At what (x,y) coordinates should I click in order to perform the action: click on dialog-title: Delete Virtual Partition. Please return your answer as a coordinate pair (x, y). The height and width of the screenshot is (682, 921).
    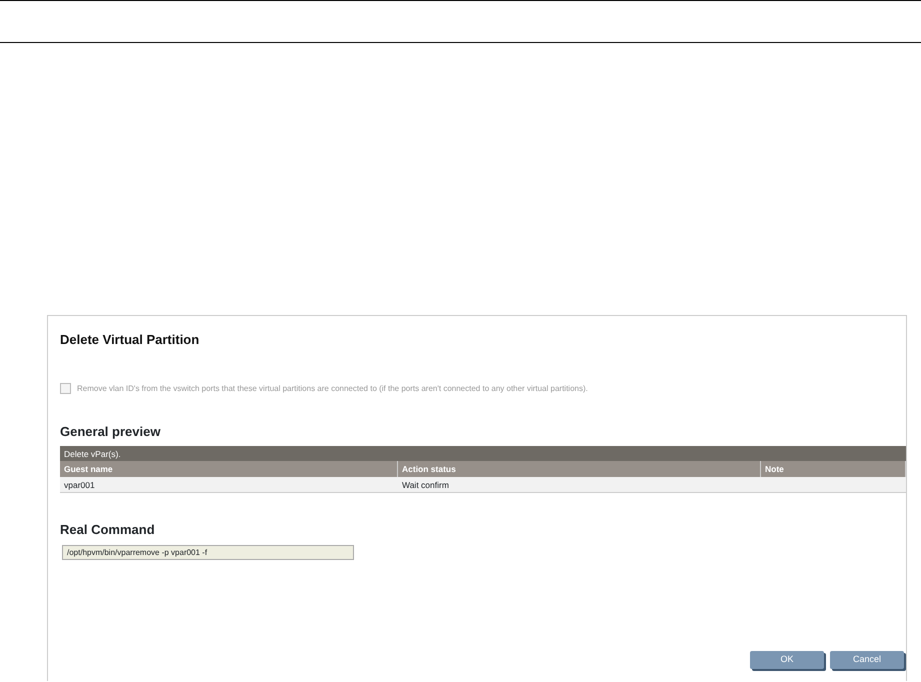
    Looking at the image, I should click on (130, 340).